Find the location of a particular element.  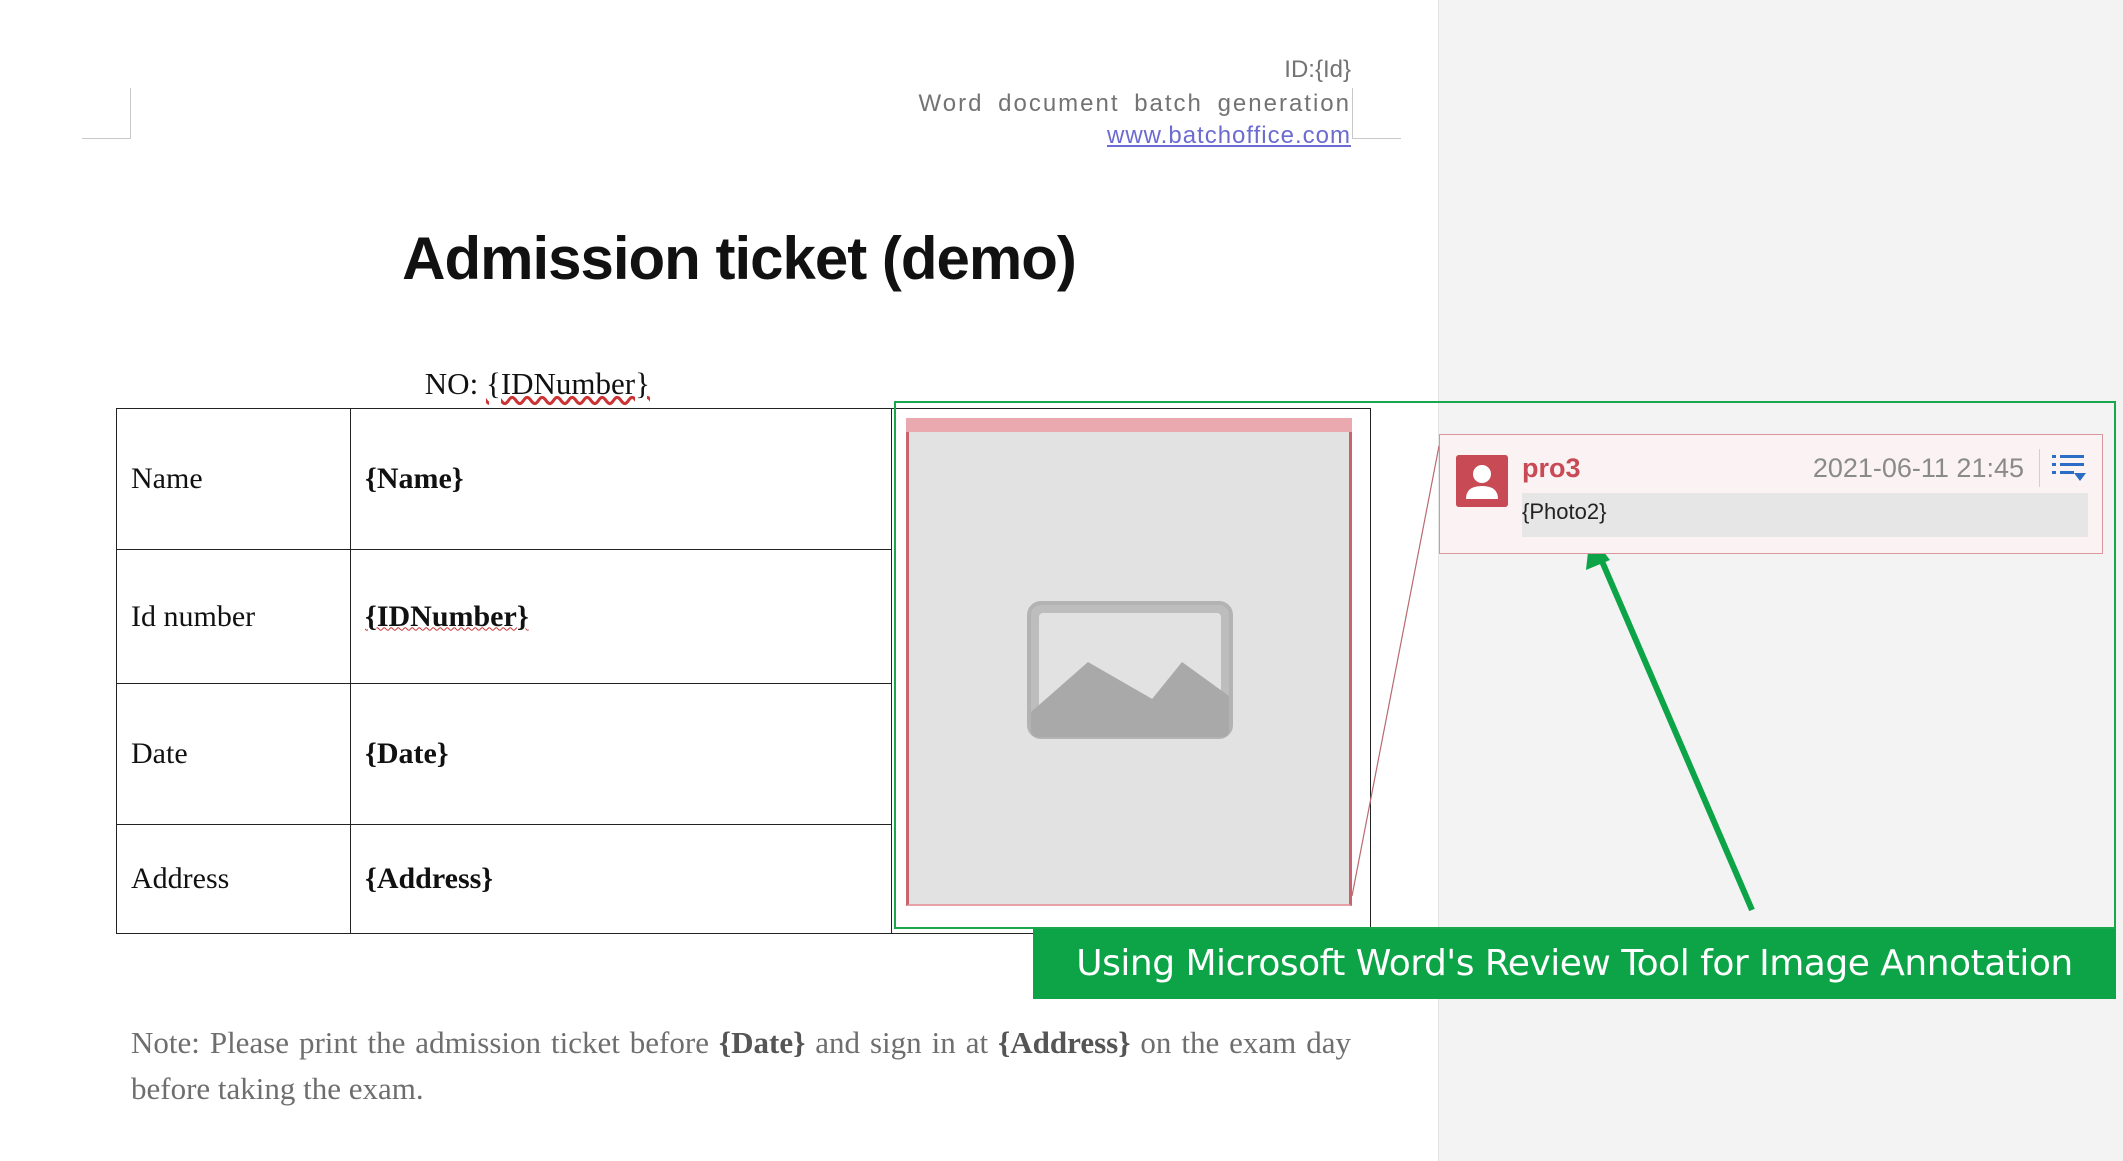

comment-timestamp: 2021-06-11 21:45 is located at coordinates (1918, 468).